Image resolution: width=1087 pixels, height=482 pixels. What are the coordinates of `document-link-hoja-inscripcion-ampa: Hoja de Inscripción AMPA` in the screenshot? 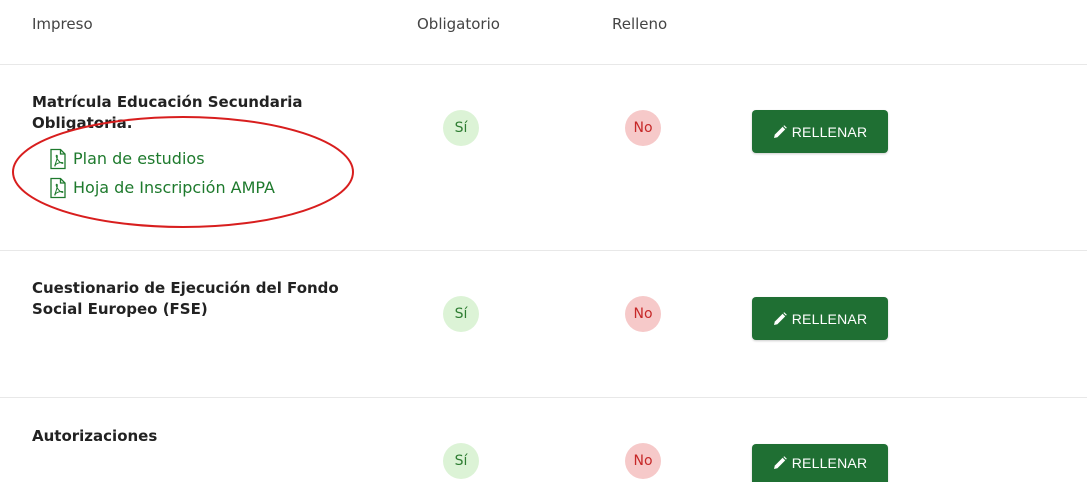 It's located at (161, 187).